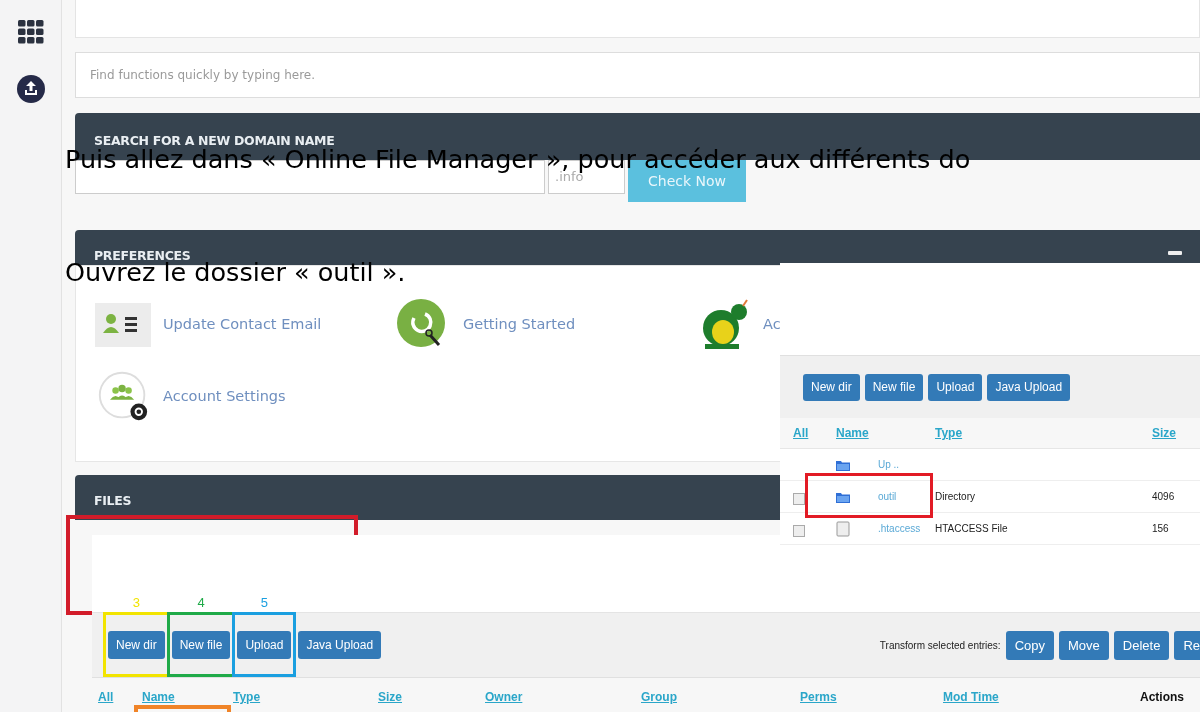  Describe the element at coordinates (843, 528) in the screenshot. I see `file-icon` at that location.